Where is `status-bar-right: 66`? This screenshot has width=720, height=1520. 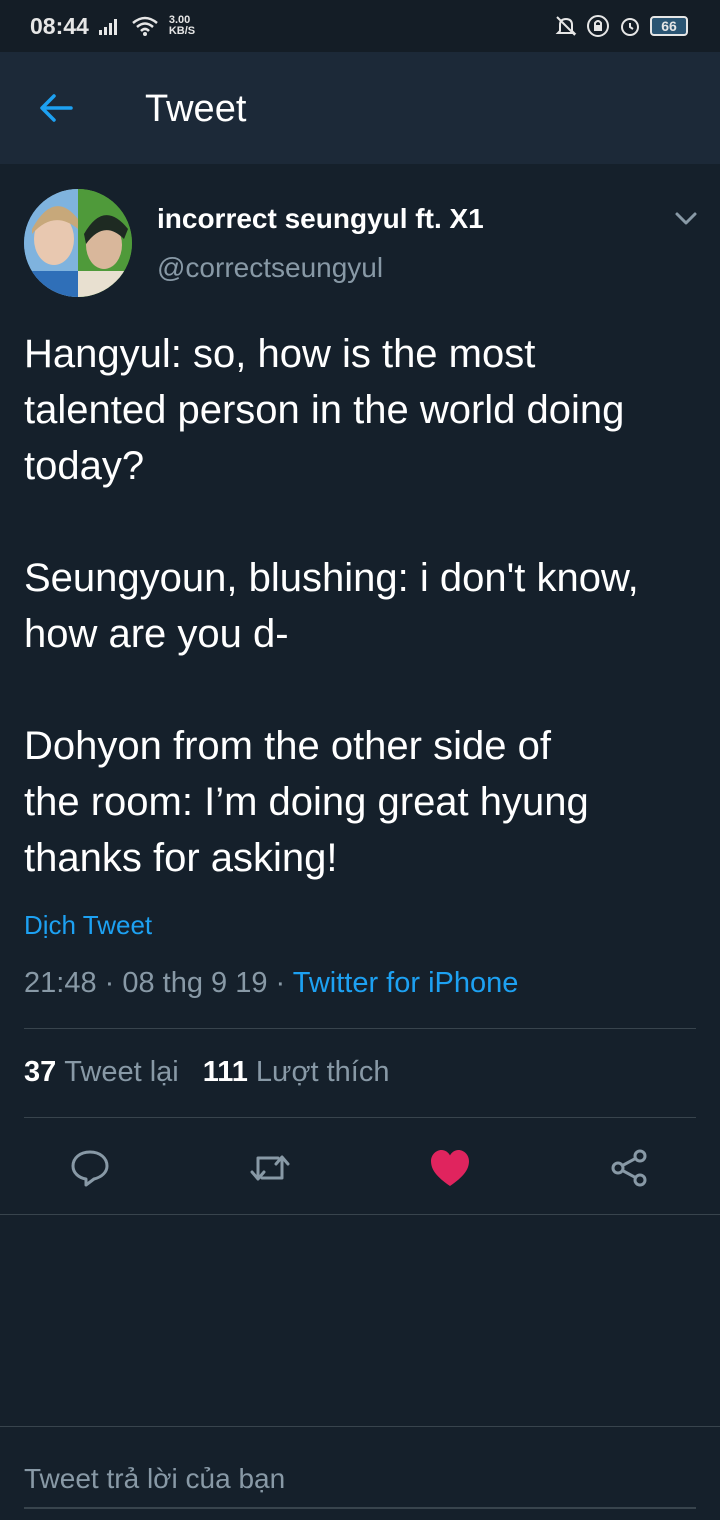
status-bar-right: 66 is located at coordinates (621, 26).